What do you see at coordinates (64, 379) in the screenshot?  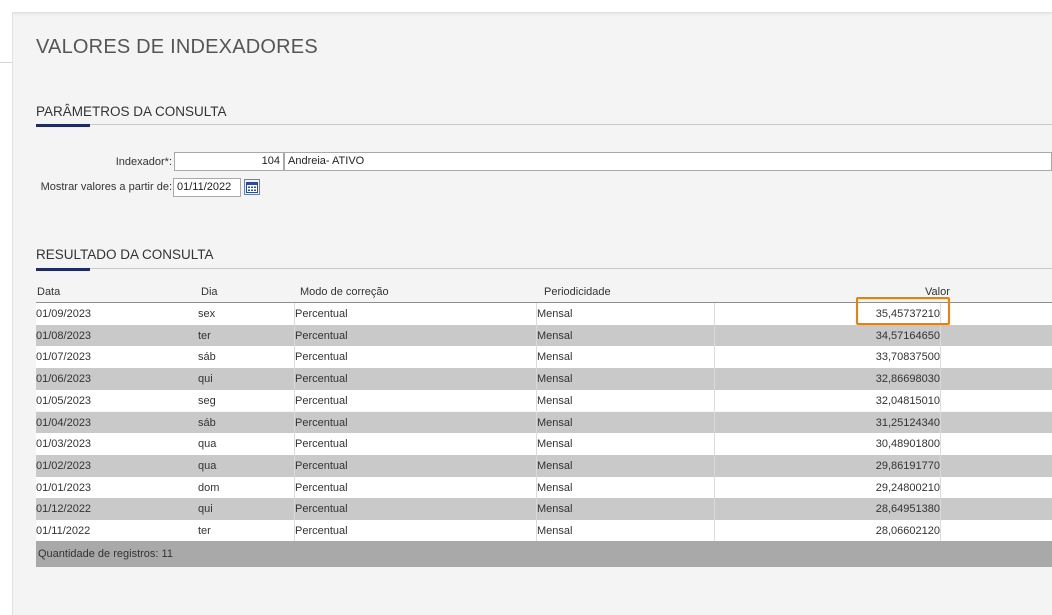 I see `cell-data: 01/06/2023` at bounding box center [64, 379].